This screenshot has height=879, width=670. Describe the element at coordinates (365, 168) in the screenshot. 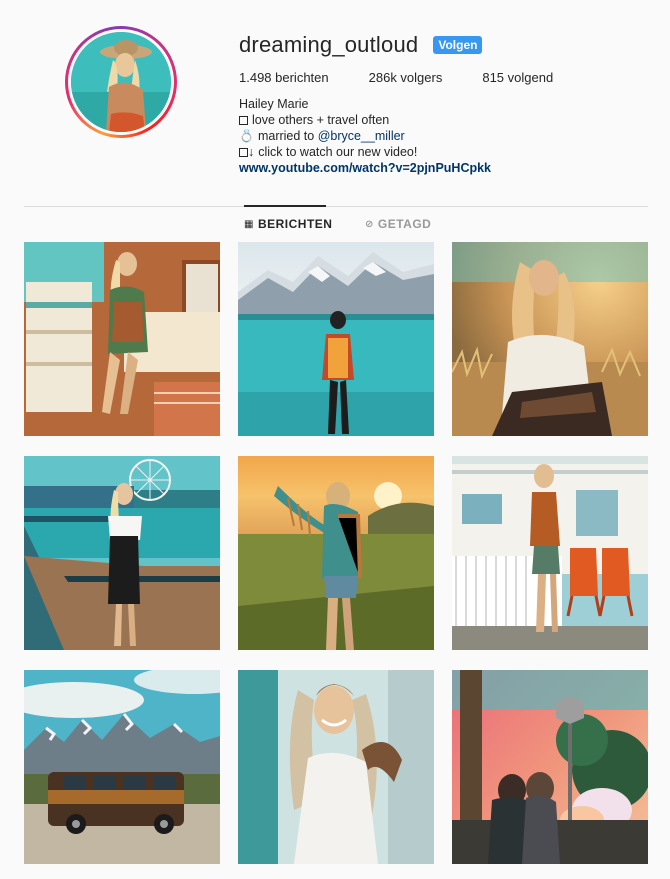

I see `bio-website-link: www.youtube.com/watch?v=2pjnPuHCpkk` at that location.